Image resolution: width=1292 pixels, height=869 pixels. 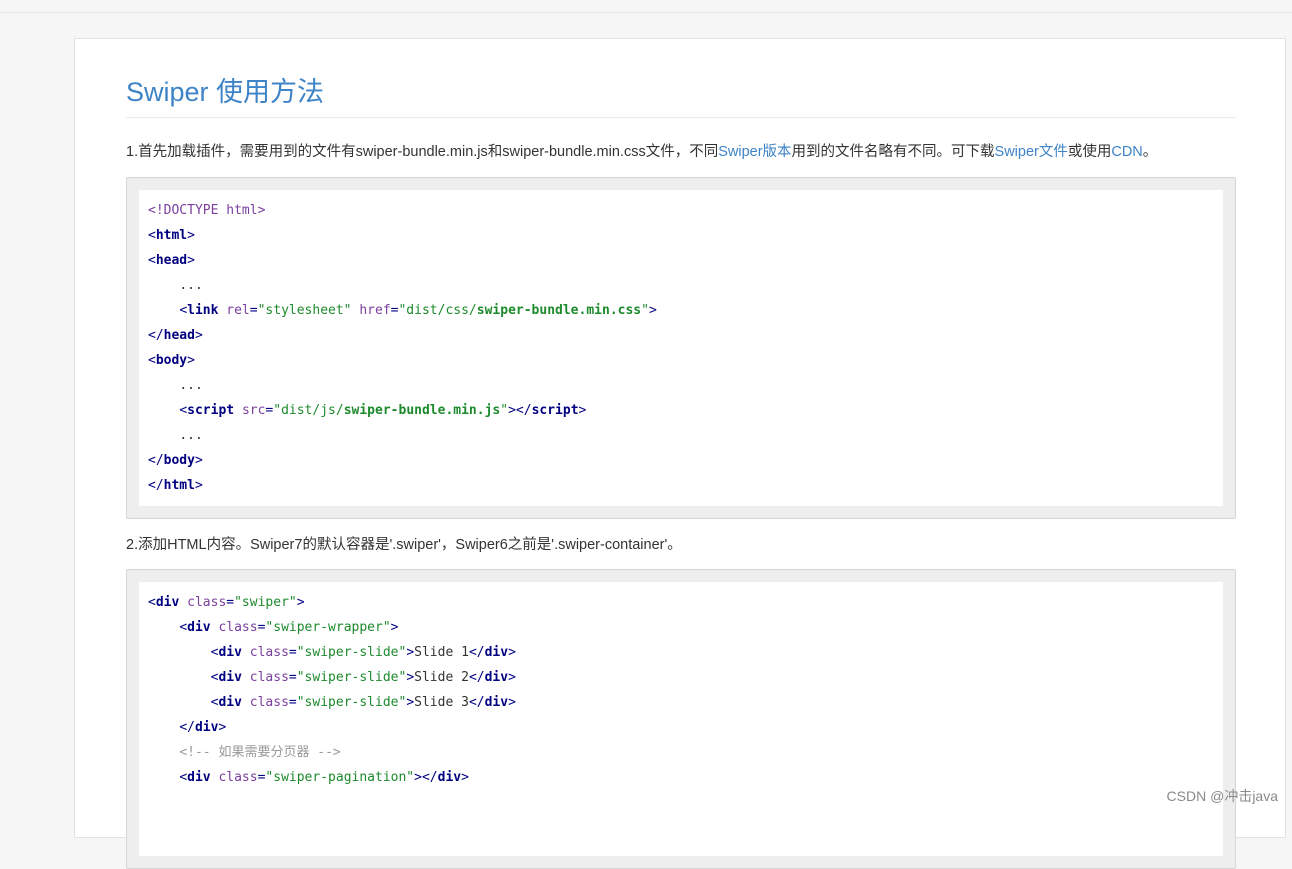 What do you see at coordinates (265, 602) in the screenshot?
I see `code-string: "swiper"` at bounding box center [265, 602].